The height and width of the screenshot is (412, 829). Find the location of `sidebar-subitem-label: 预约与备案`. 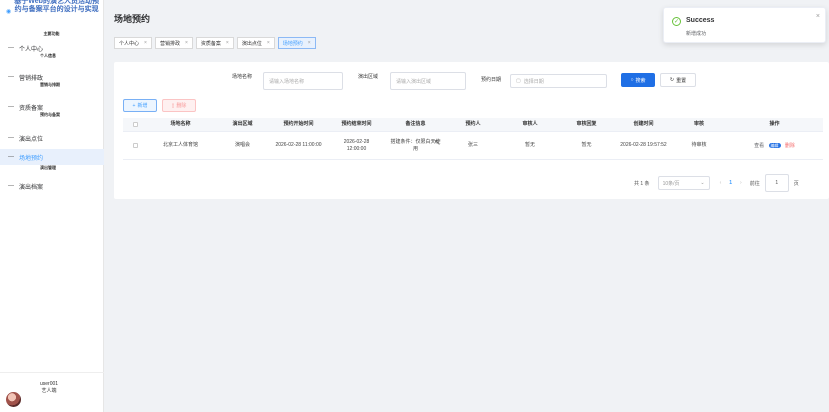

sidebar-subitem-label: 预约与备案 is located at coordinates (52, 115).